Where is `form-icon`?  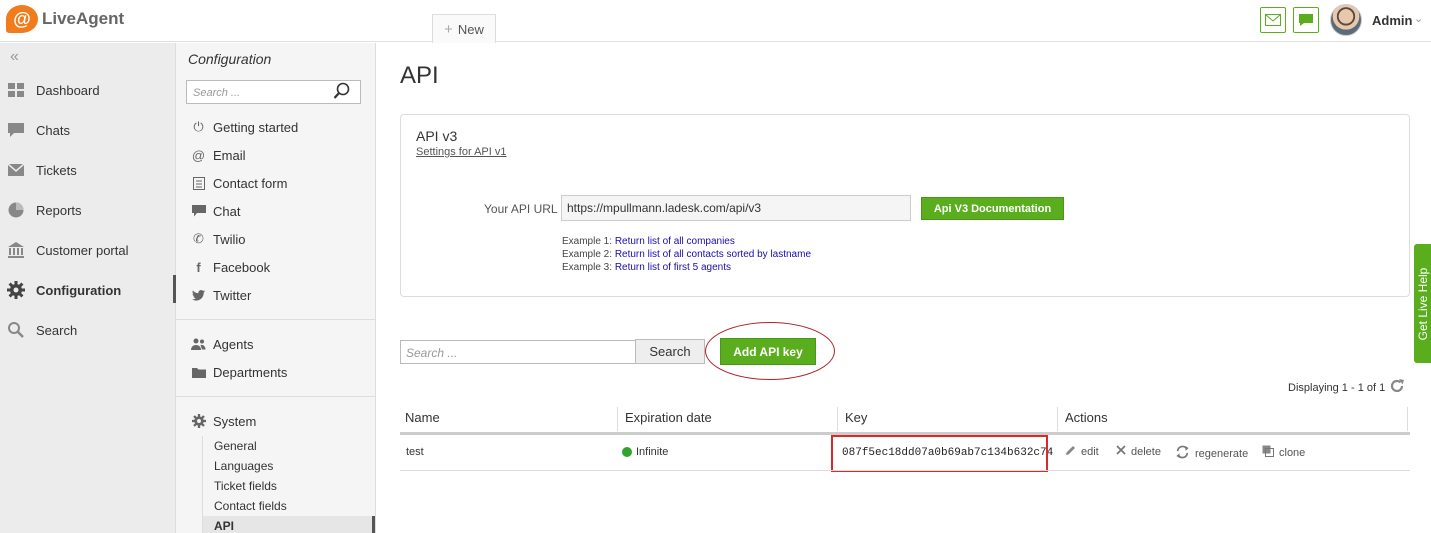 form-icon is located at coordinates (198, 183).